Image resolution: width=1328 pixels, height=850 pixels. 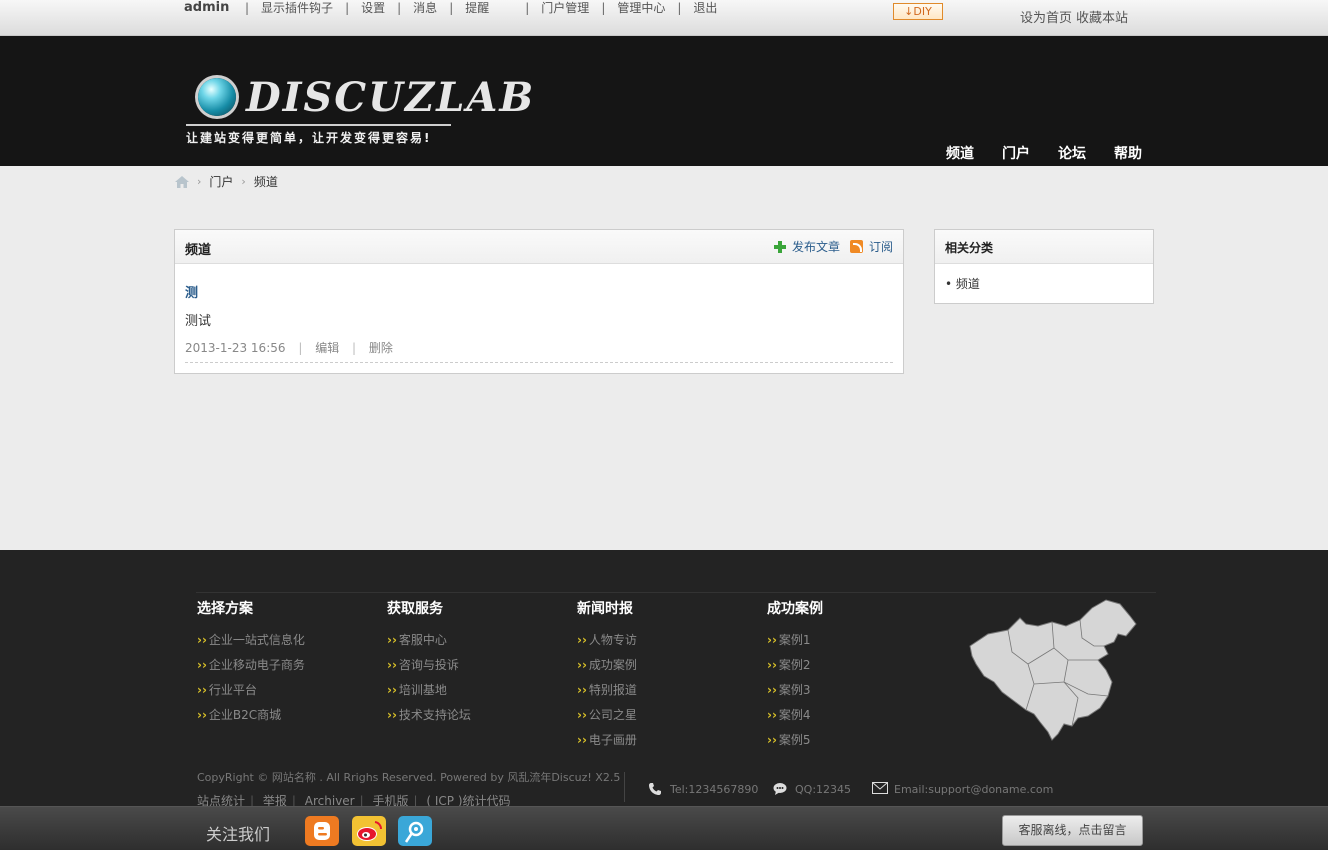 I want to click on publish-article-link: 发布文章, so click(x=816, y=246).